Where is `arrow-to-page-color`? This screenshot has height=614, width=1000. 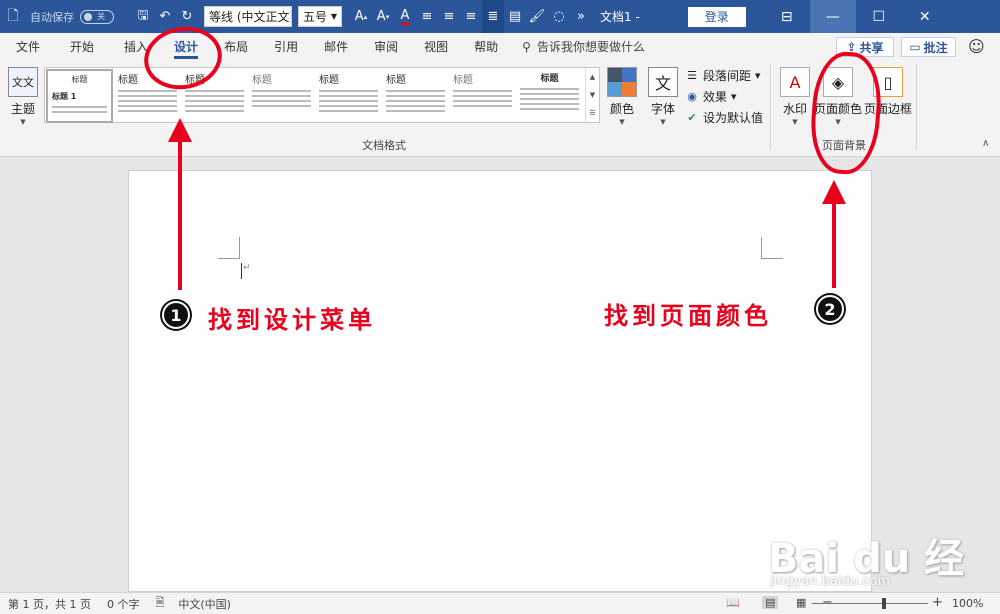 arrow-to-page-color is located at coordinates (834, 234).